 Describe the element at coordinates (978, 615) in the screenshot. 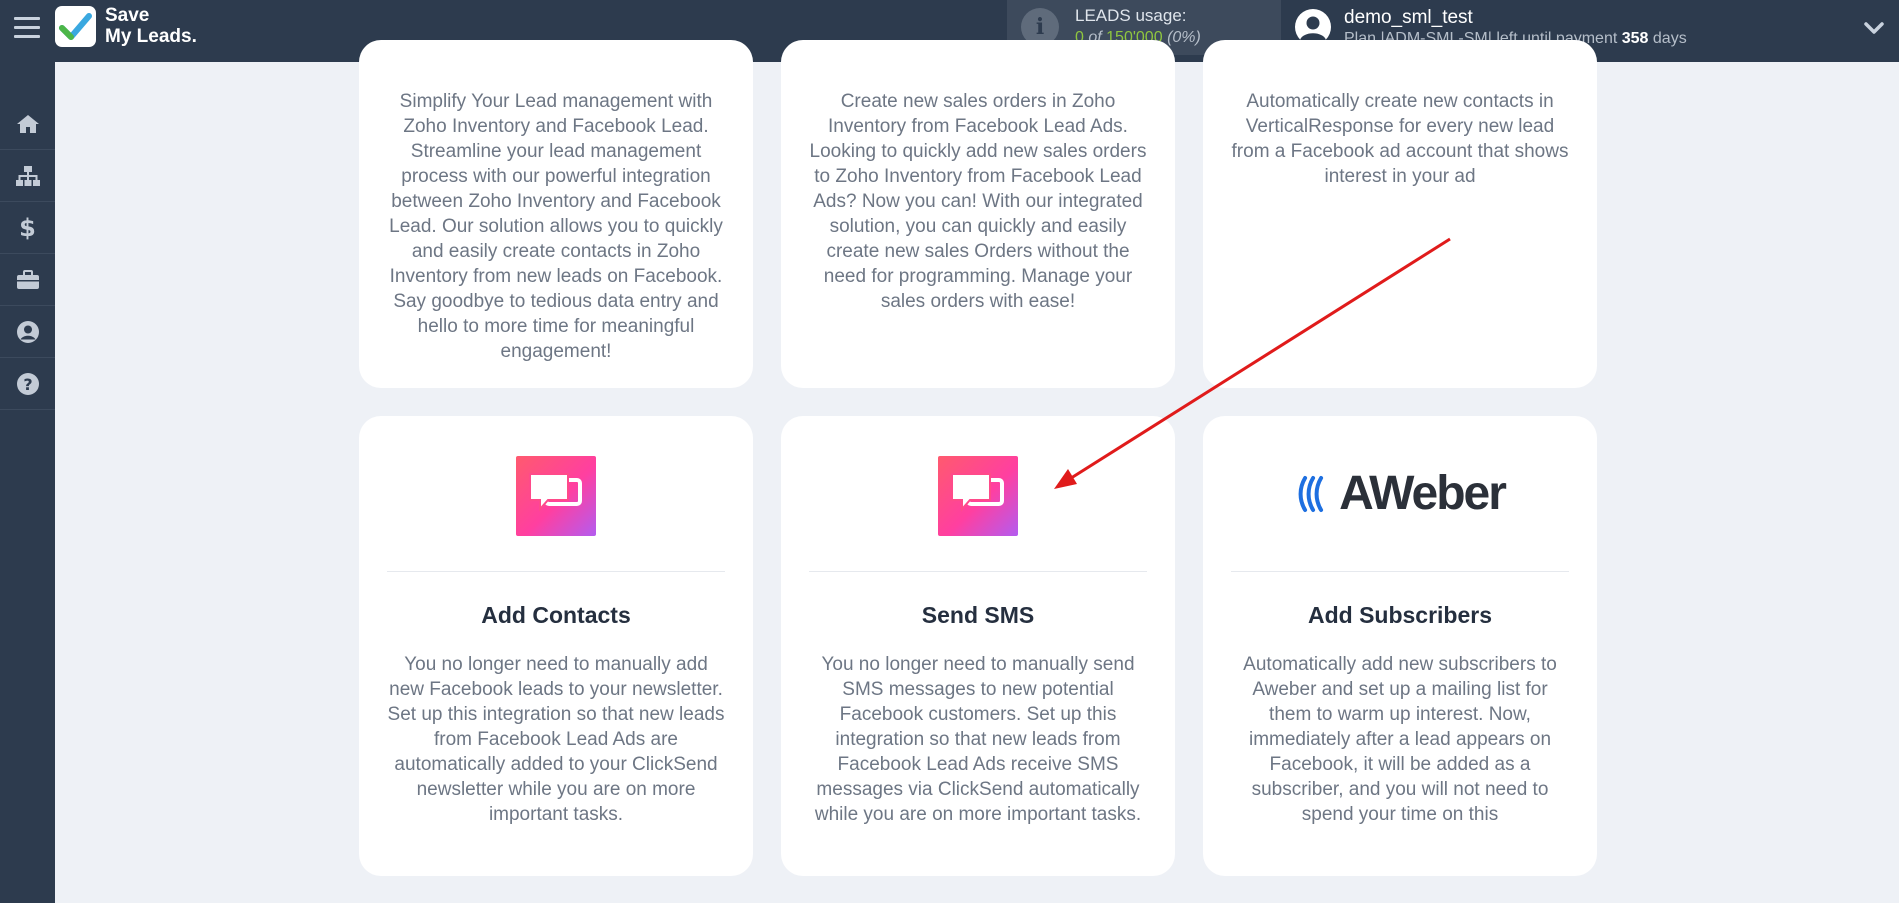

I see `card-title: Send SMS` at that location.